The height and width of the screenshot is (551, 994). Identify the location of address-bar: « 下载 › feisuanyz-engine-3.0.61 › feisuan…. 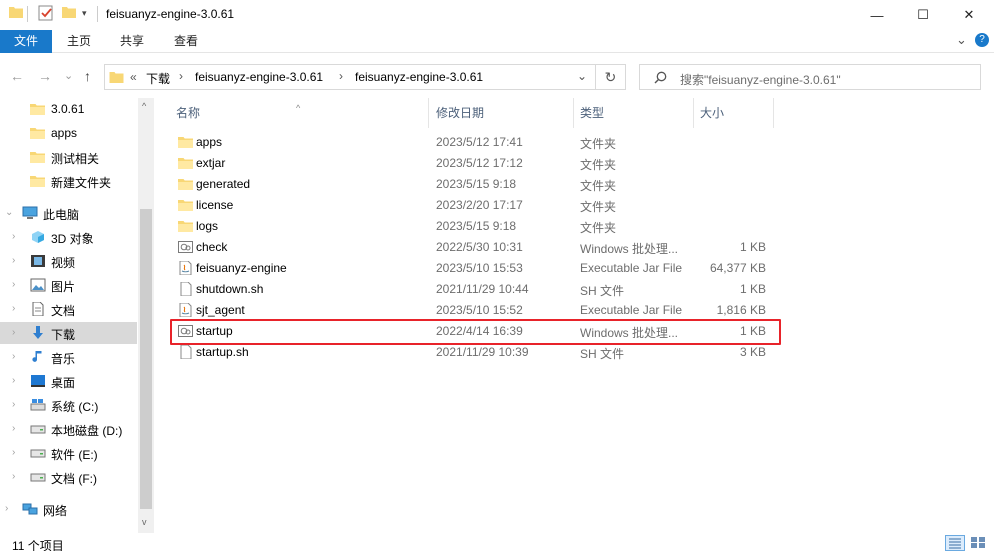
(350, 77).